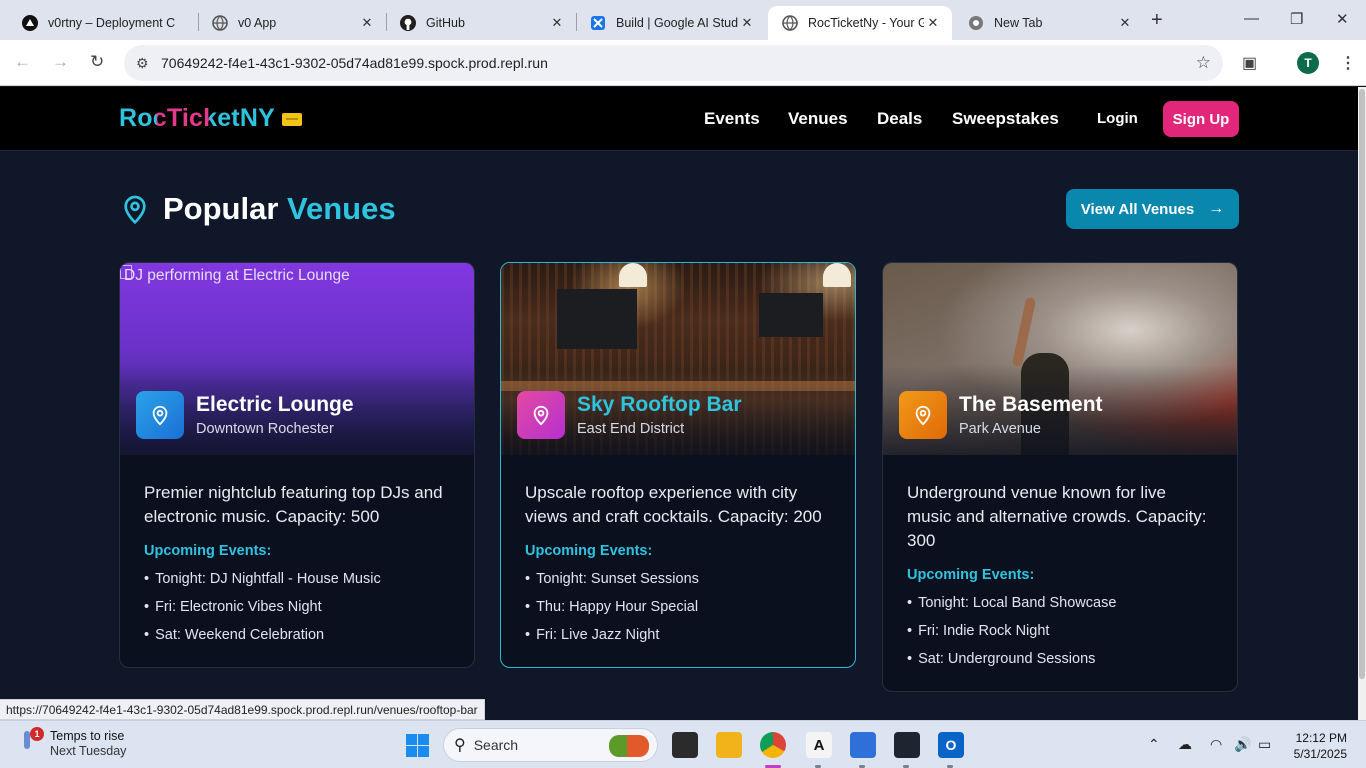 This screenshot has height=768, width=1366. I want to click on taskbar-search: ⚲ Search, so click(550, 745).